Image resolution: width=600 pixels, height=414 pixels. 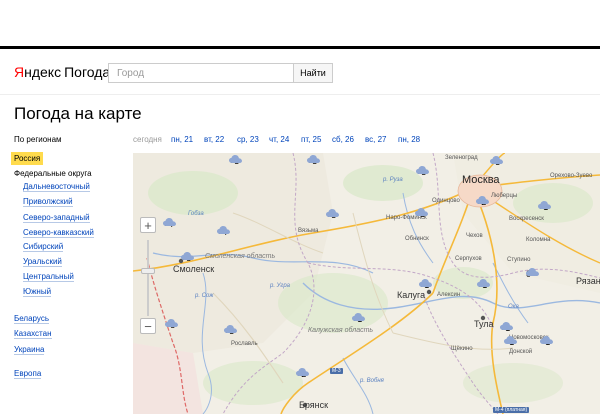 What do you see at coordinates (417, 239) in the screenshot?
I see `town-label-obninsk: Обнинск` at bounding box center [417, 239].